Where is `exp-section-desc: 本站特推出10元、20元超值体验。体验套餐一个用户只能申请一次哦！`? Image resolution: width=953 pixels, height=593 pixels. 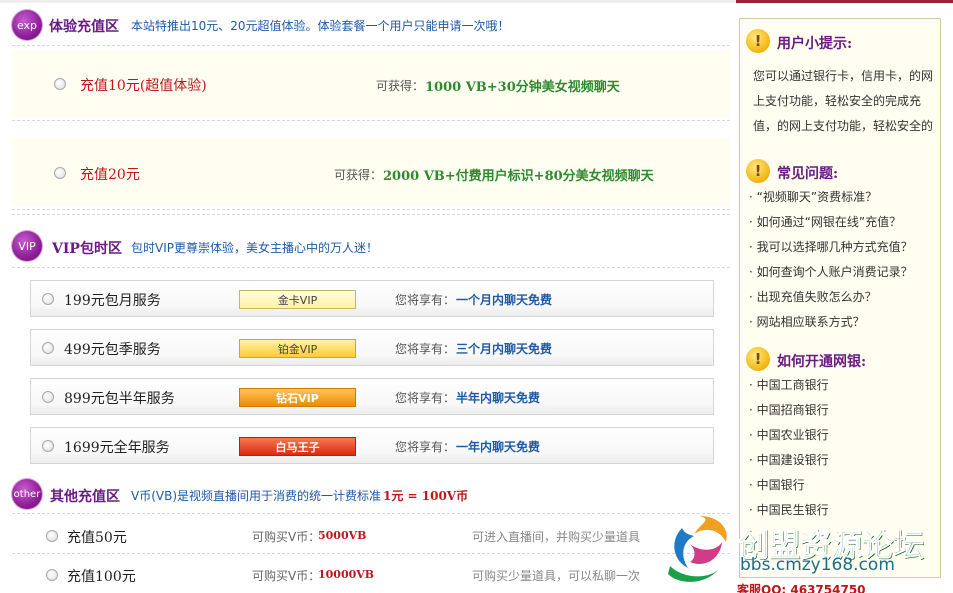
exp-section-desc: 本站特推出10元、20元超值体验。体验套餐一个用户只能申请一次哦！ is located at coordinates (320, 26).